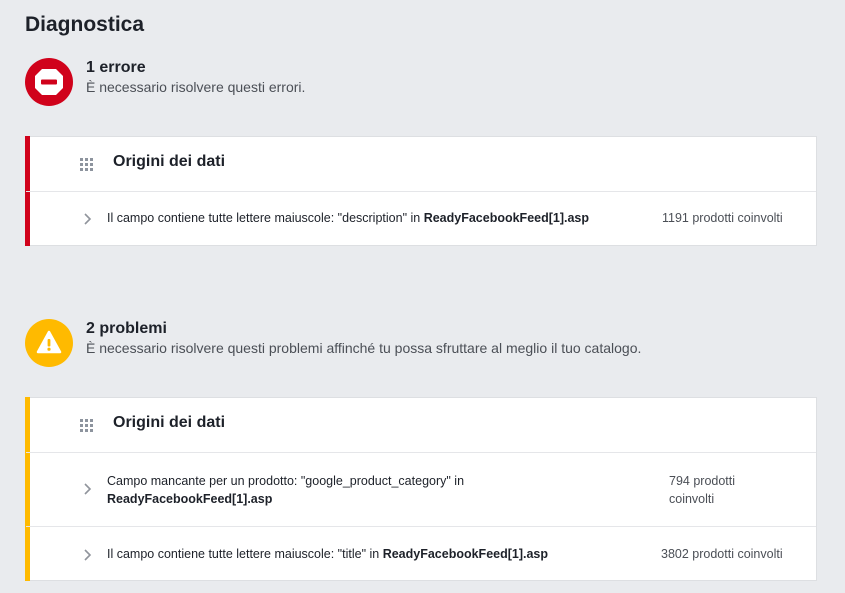  What do you see at coordinates (722, 554) in the screenshot?
I see `warning-row-count: 3802 prodotti coinvolti` at bounding box center [722, 554].